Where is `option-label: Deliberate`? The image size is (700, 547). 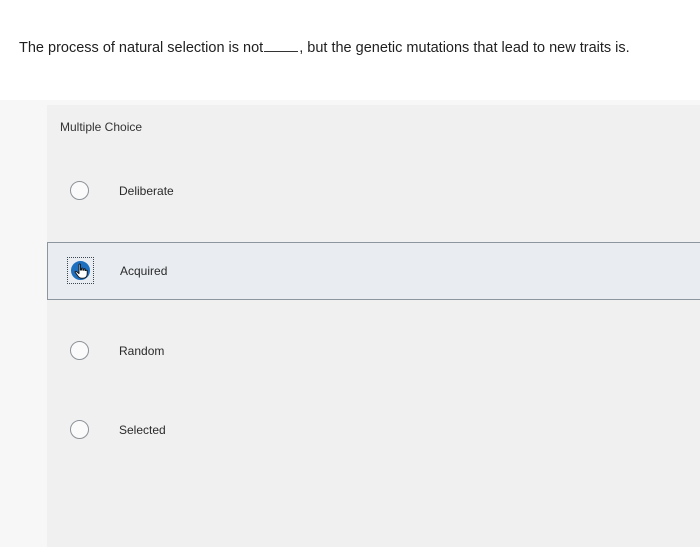 option-label: Deliberate is located at coordinates (146, 191).